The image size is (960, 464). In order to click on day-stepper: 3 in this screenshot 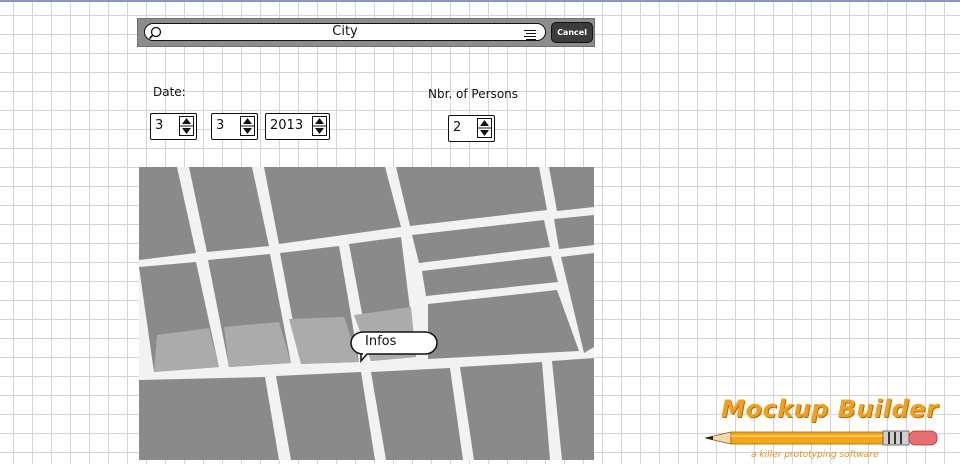, I will do `click(173, 126)`.